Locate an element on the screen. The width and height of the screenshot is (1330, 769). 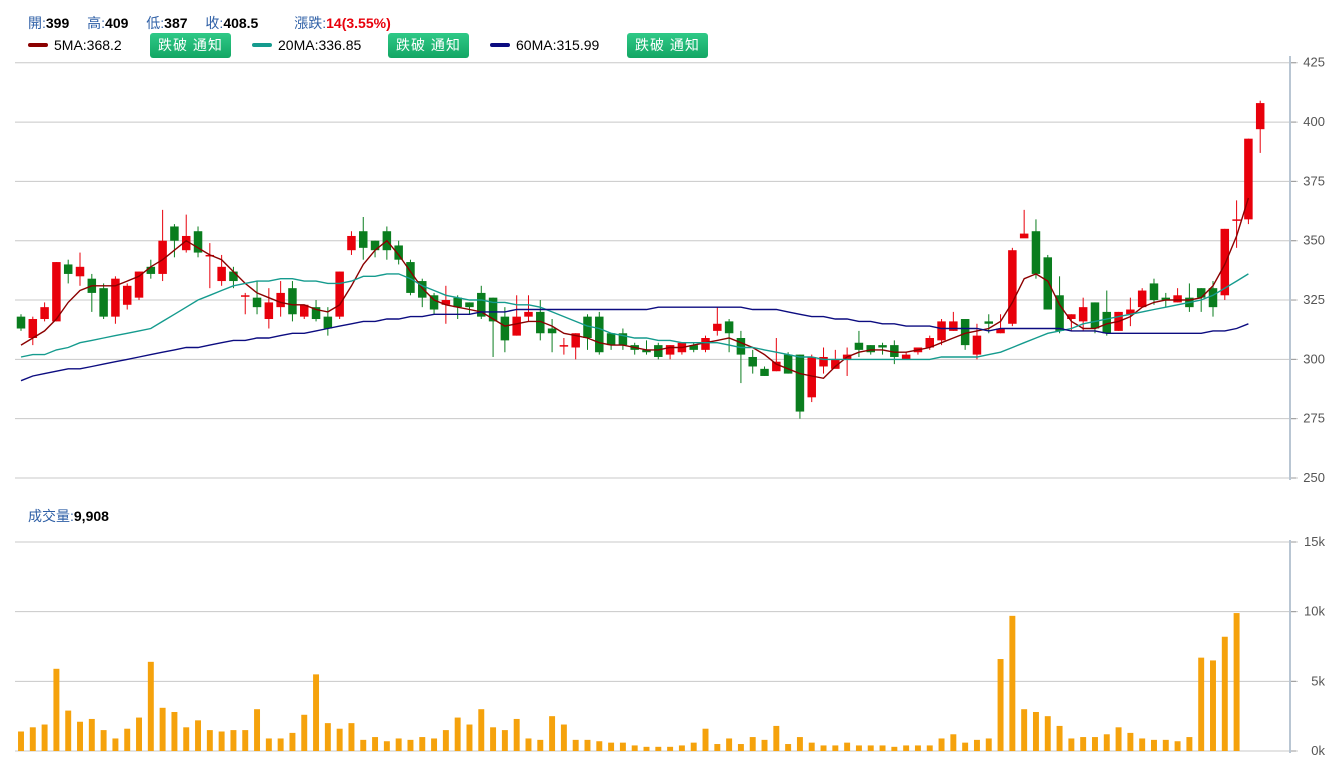
volume-tick-label: 5k is located at coordinates (1318, 680).